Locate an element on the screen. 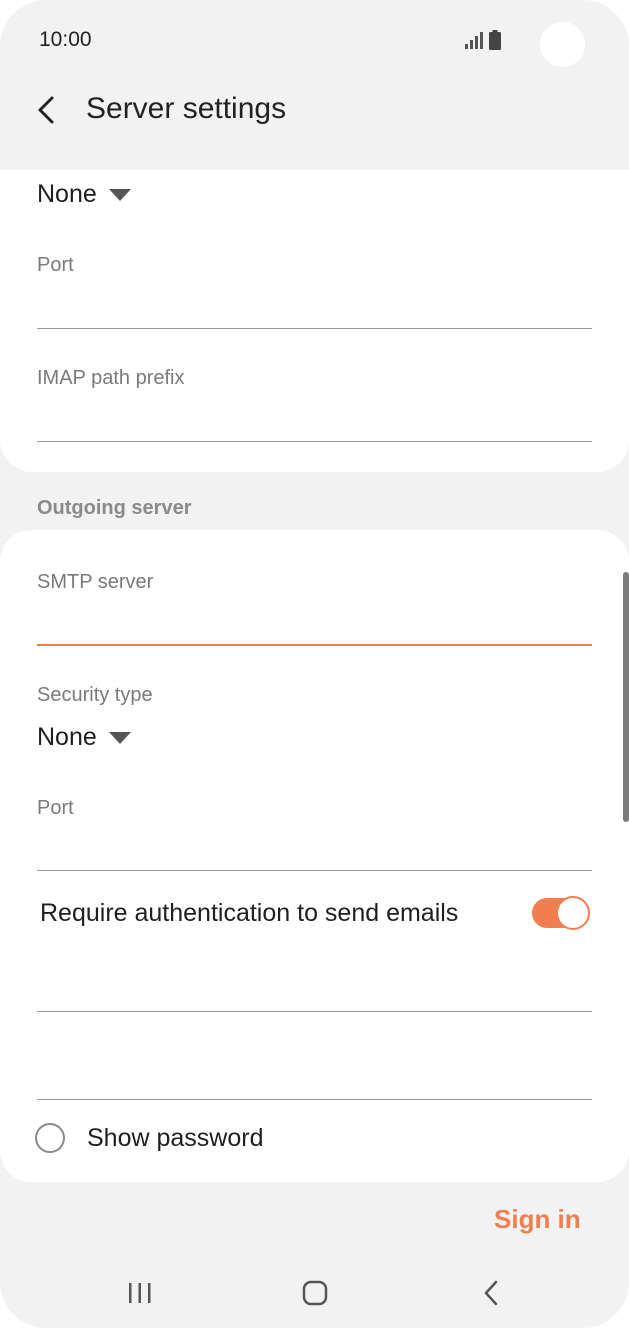 This screenshot has width=629, height=1328. scrollbar is located at coordinates (626, 697).